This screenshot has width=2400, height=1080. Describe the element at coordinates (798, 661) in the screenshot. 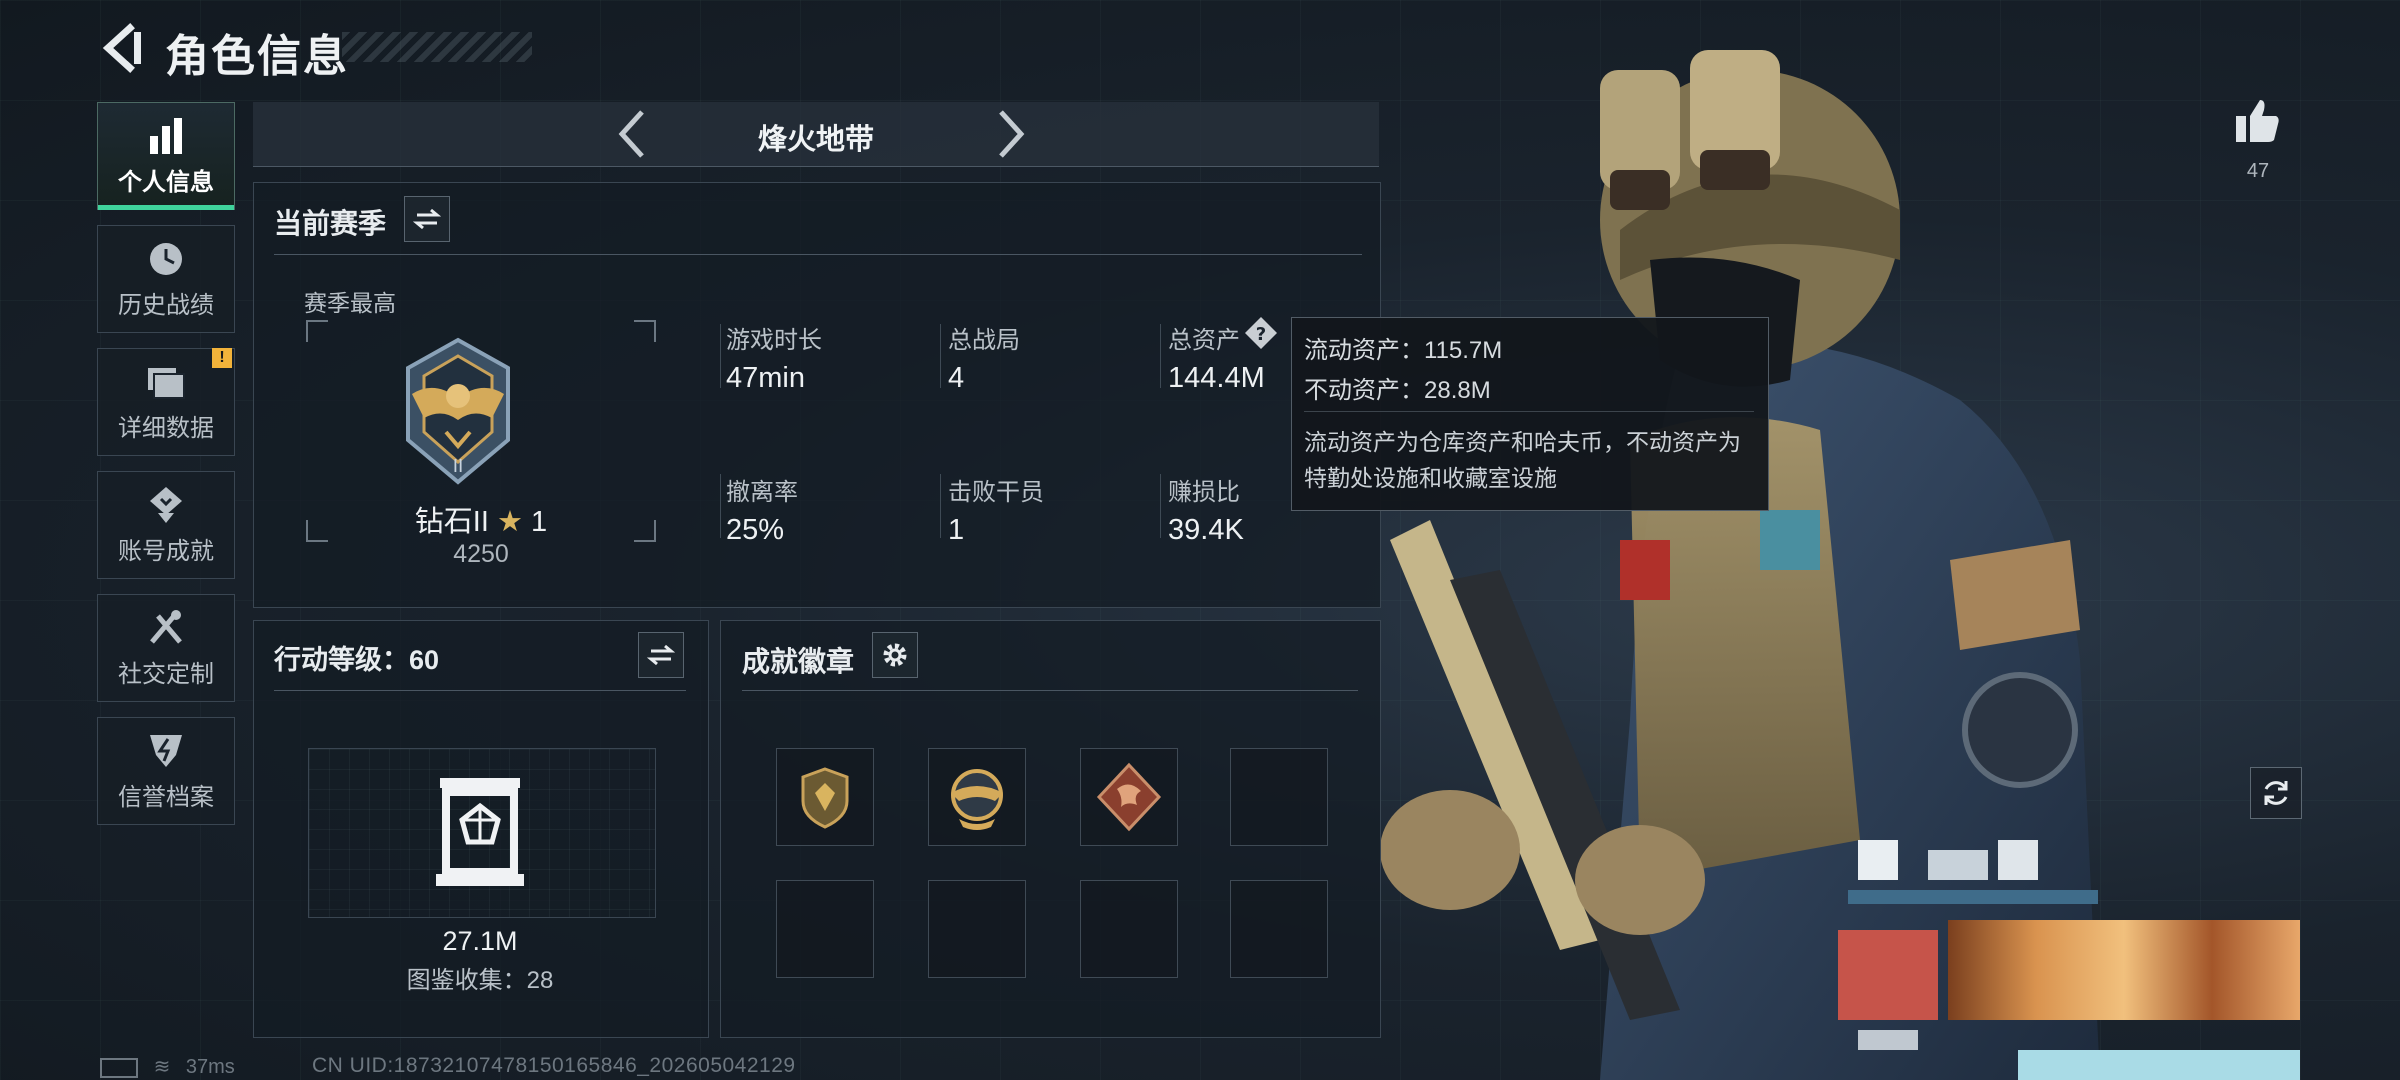

I see `achievements-heading: 成就徽章` at that location.